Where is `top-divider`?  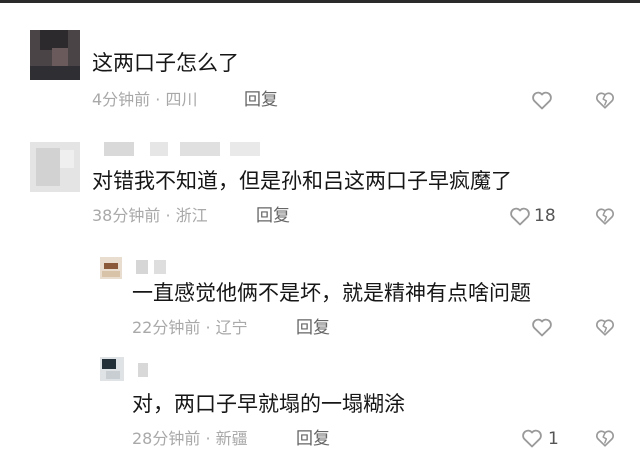
top-divider is located at coordinates (320, 1).